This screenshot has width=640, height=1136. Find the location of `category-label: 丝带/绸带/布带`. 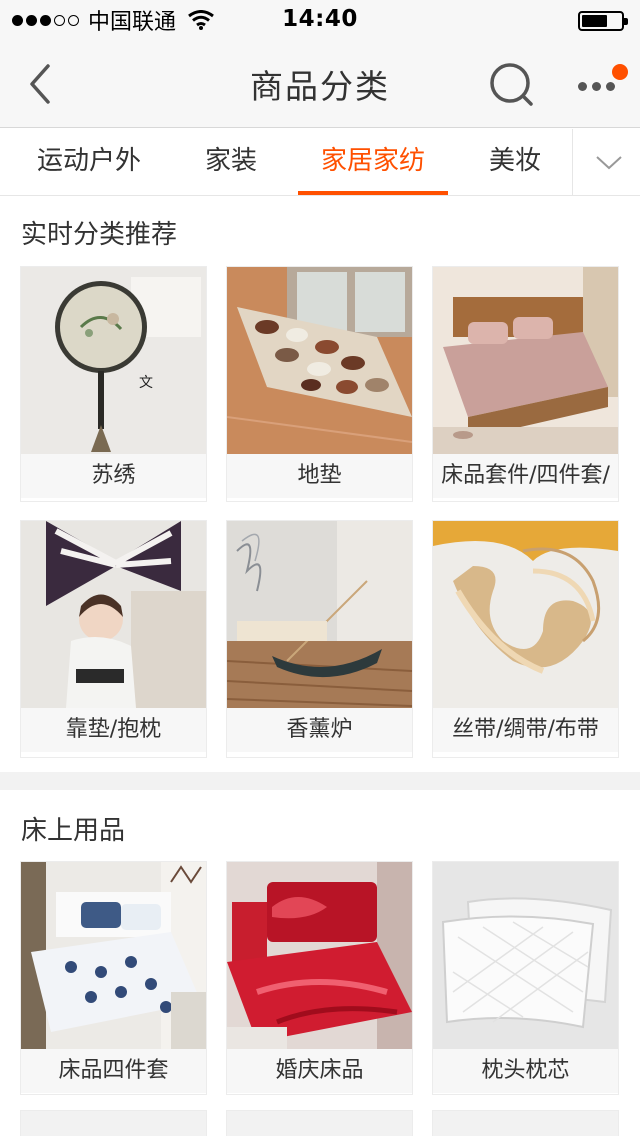

category-label: 丝带/绸带/布带 is located at coordinates (525, 730).